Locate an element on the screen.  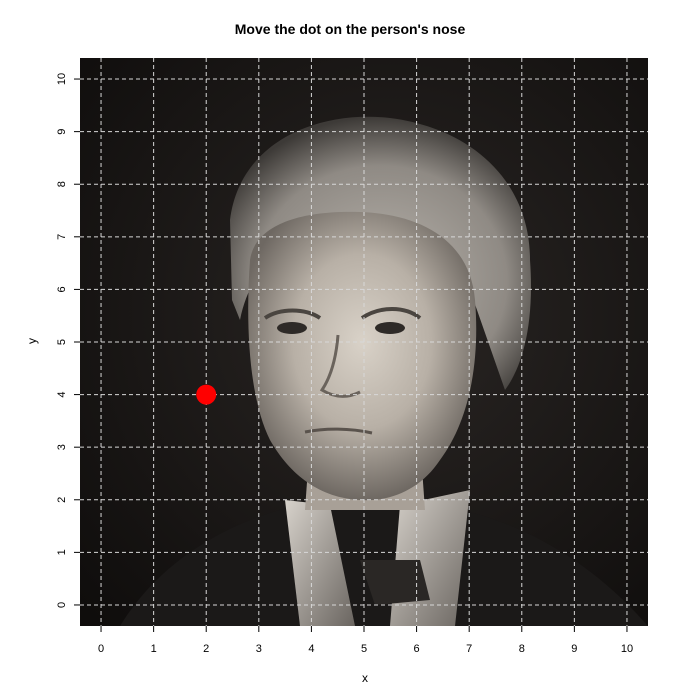
x-tick-label-7: 7 is located at coordinates (469, 649).